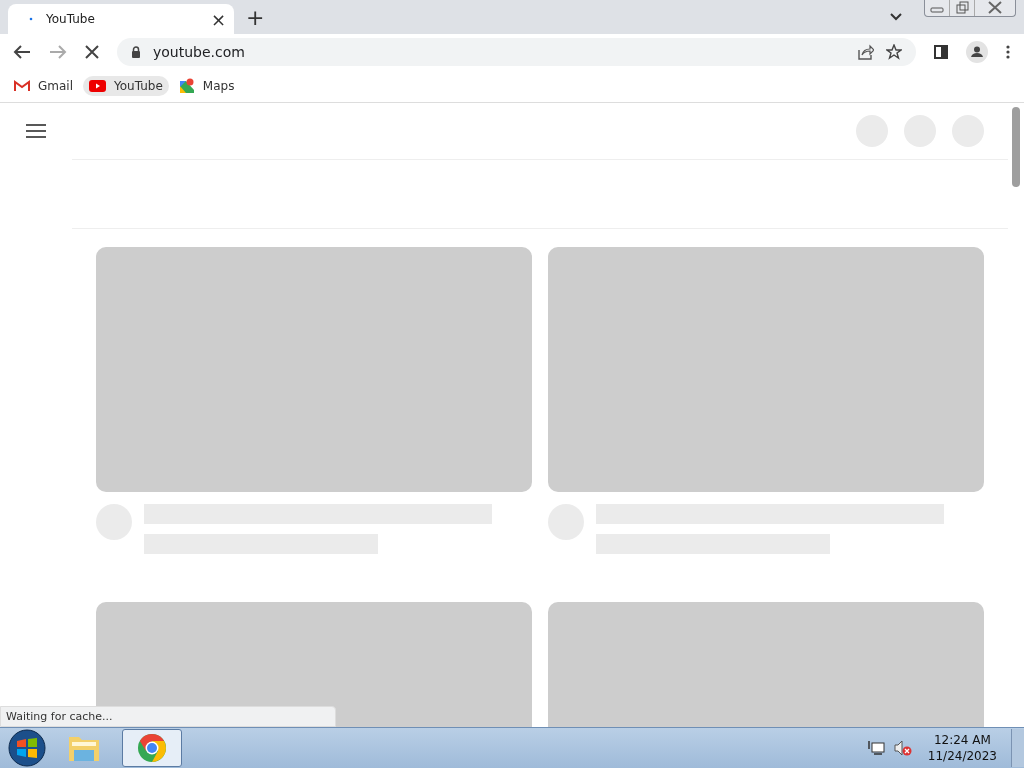 Image resolution: width=1024 pixels, height=768 pixels. What do you see at coordinates (962, 748) in the screenshot?
I see `clock: 12:24 AM 11/24/2023` at bounding box center [962, 748].